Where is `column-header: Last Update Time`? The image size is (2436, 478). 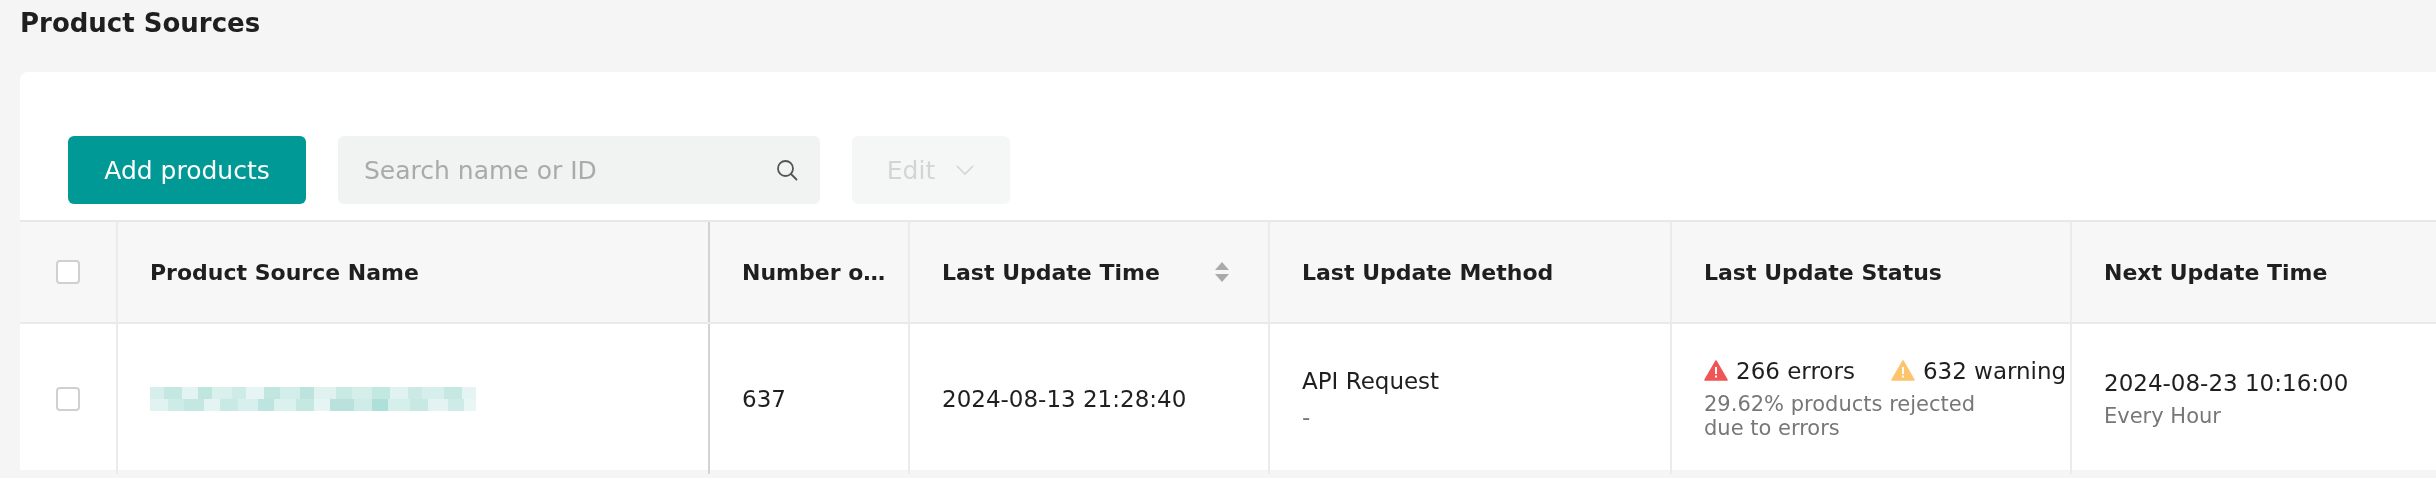 column-header: Last Update Time is located at coordinates (1051, 272).